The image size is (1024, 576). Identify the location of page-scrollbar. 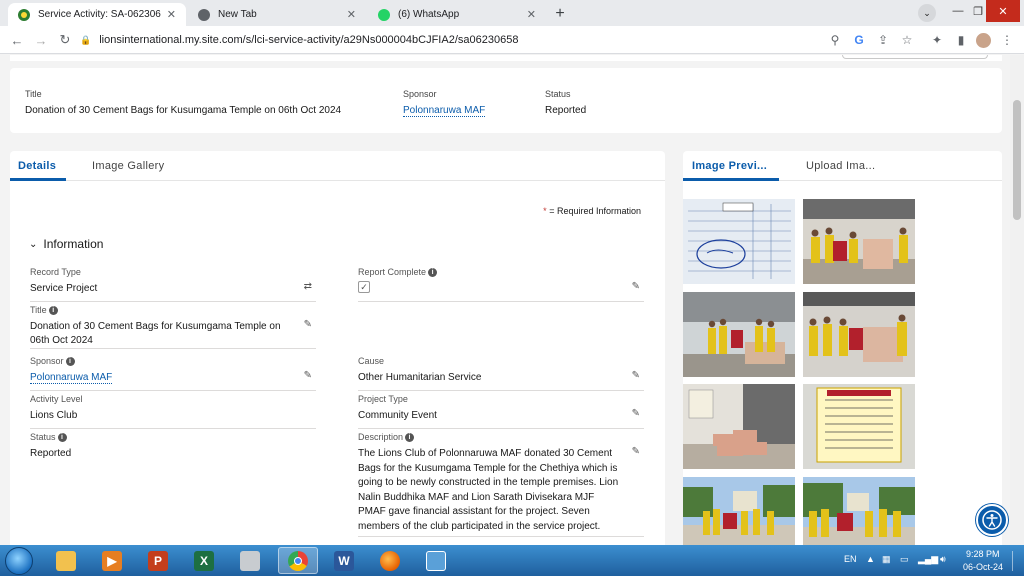
(1017, 300).